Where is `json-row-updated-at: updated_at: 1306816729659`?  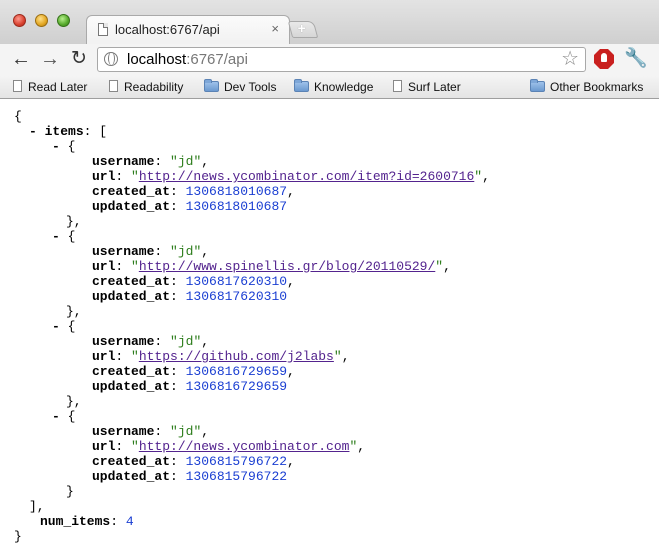
json-row-updated-at: updated_at: 1306816729659 is located at coordinates (190, 386).